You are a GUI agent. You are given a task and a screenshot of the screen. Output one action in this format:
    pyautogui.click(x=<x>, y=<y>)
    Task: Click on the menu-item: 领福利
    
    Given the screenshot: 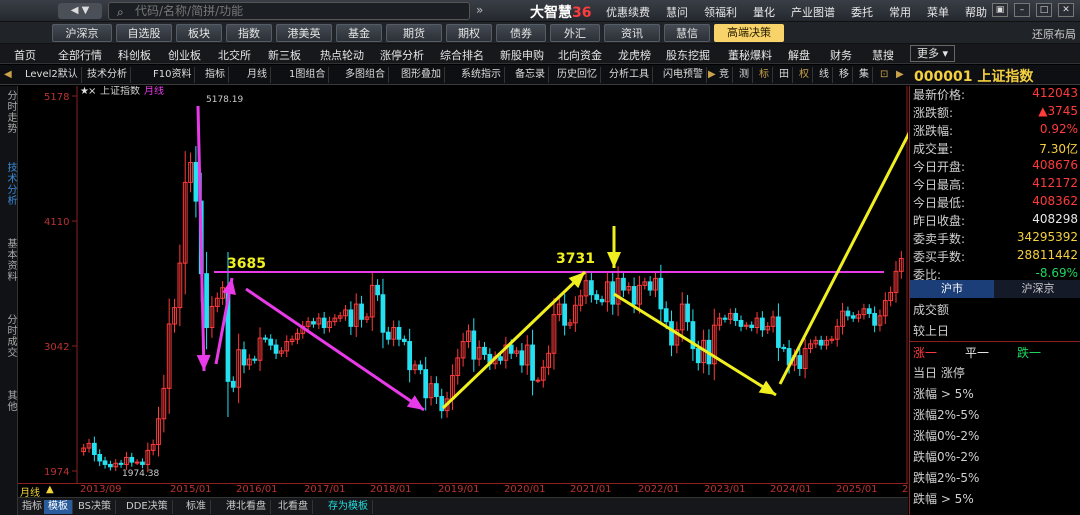 What is the action you would take?
    pyautogui.click(x=720, y=12)
    